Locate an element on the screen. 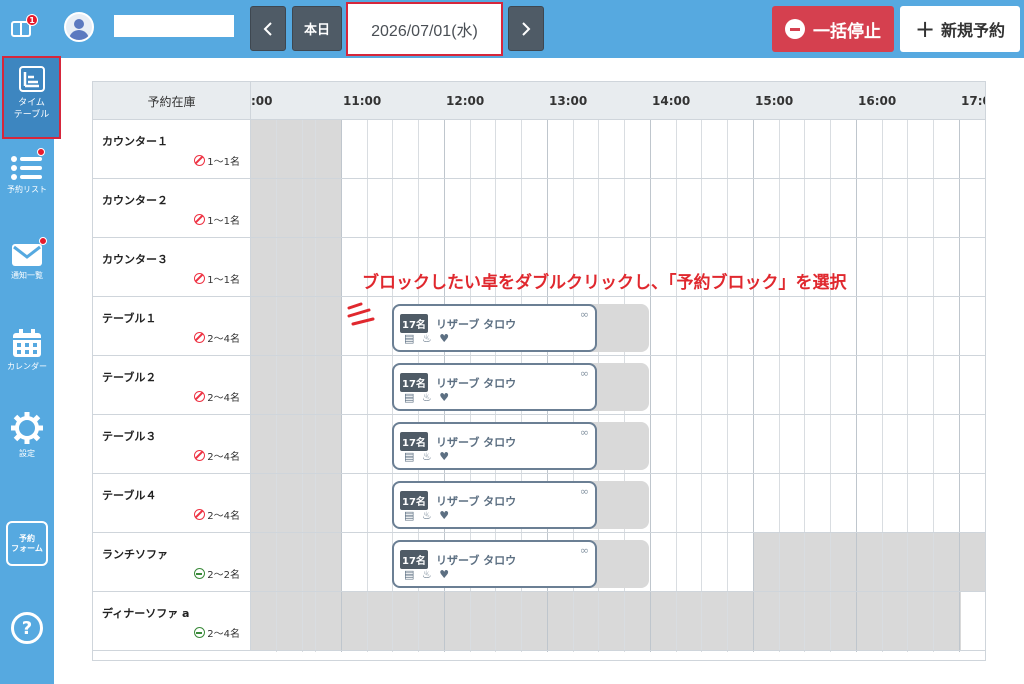  seat-name: カウンター１ is located at coordinates (135, 141).